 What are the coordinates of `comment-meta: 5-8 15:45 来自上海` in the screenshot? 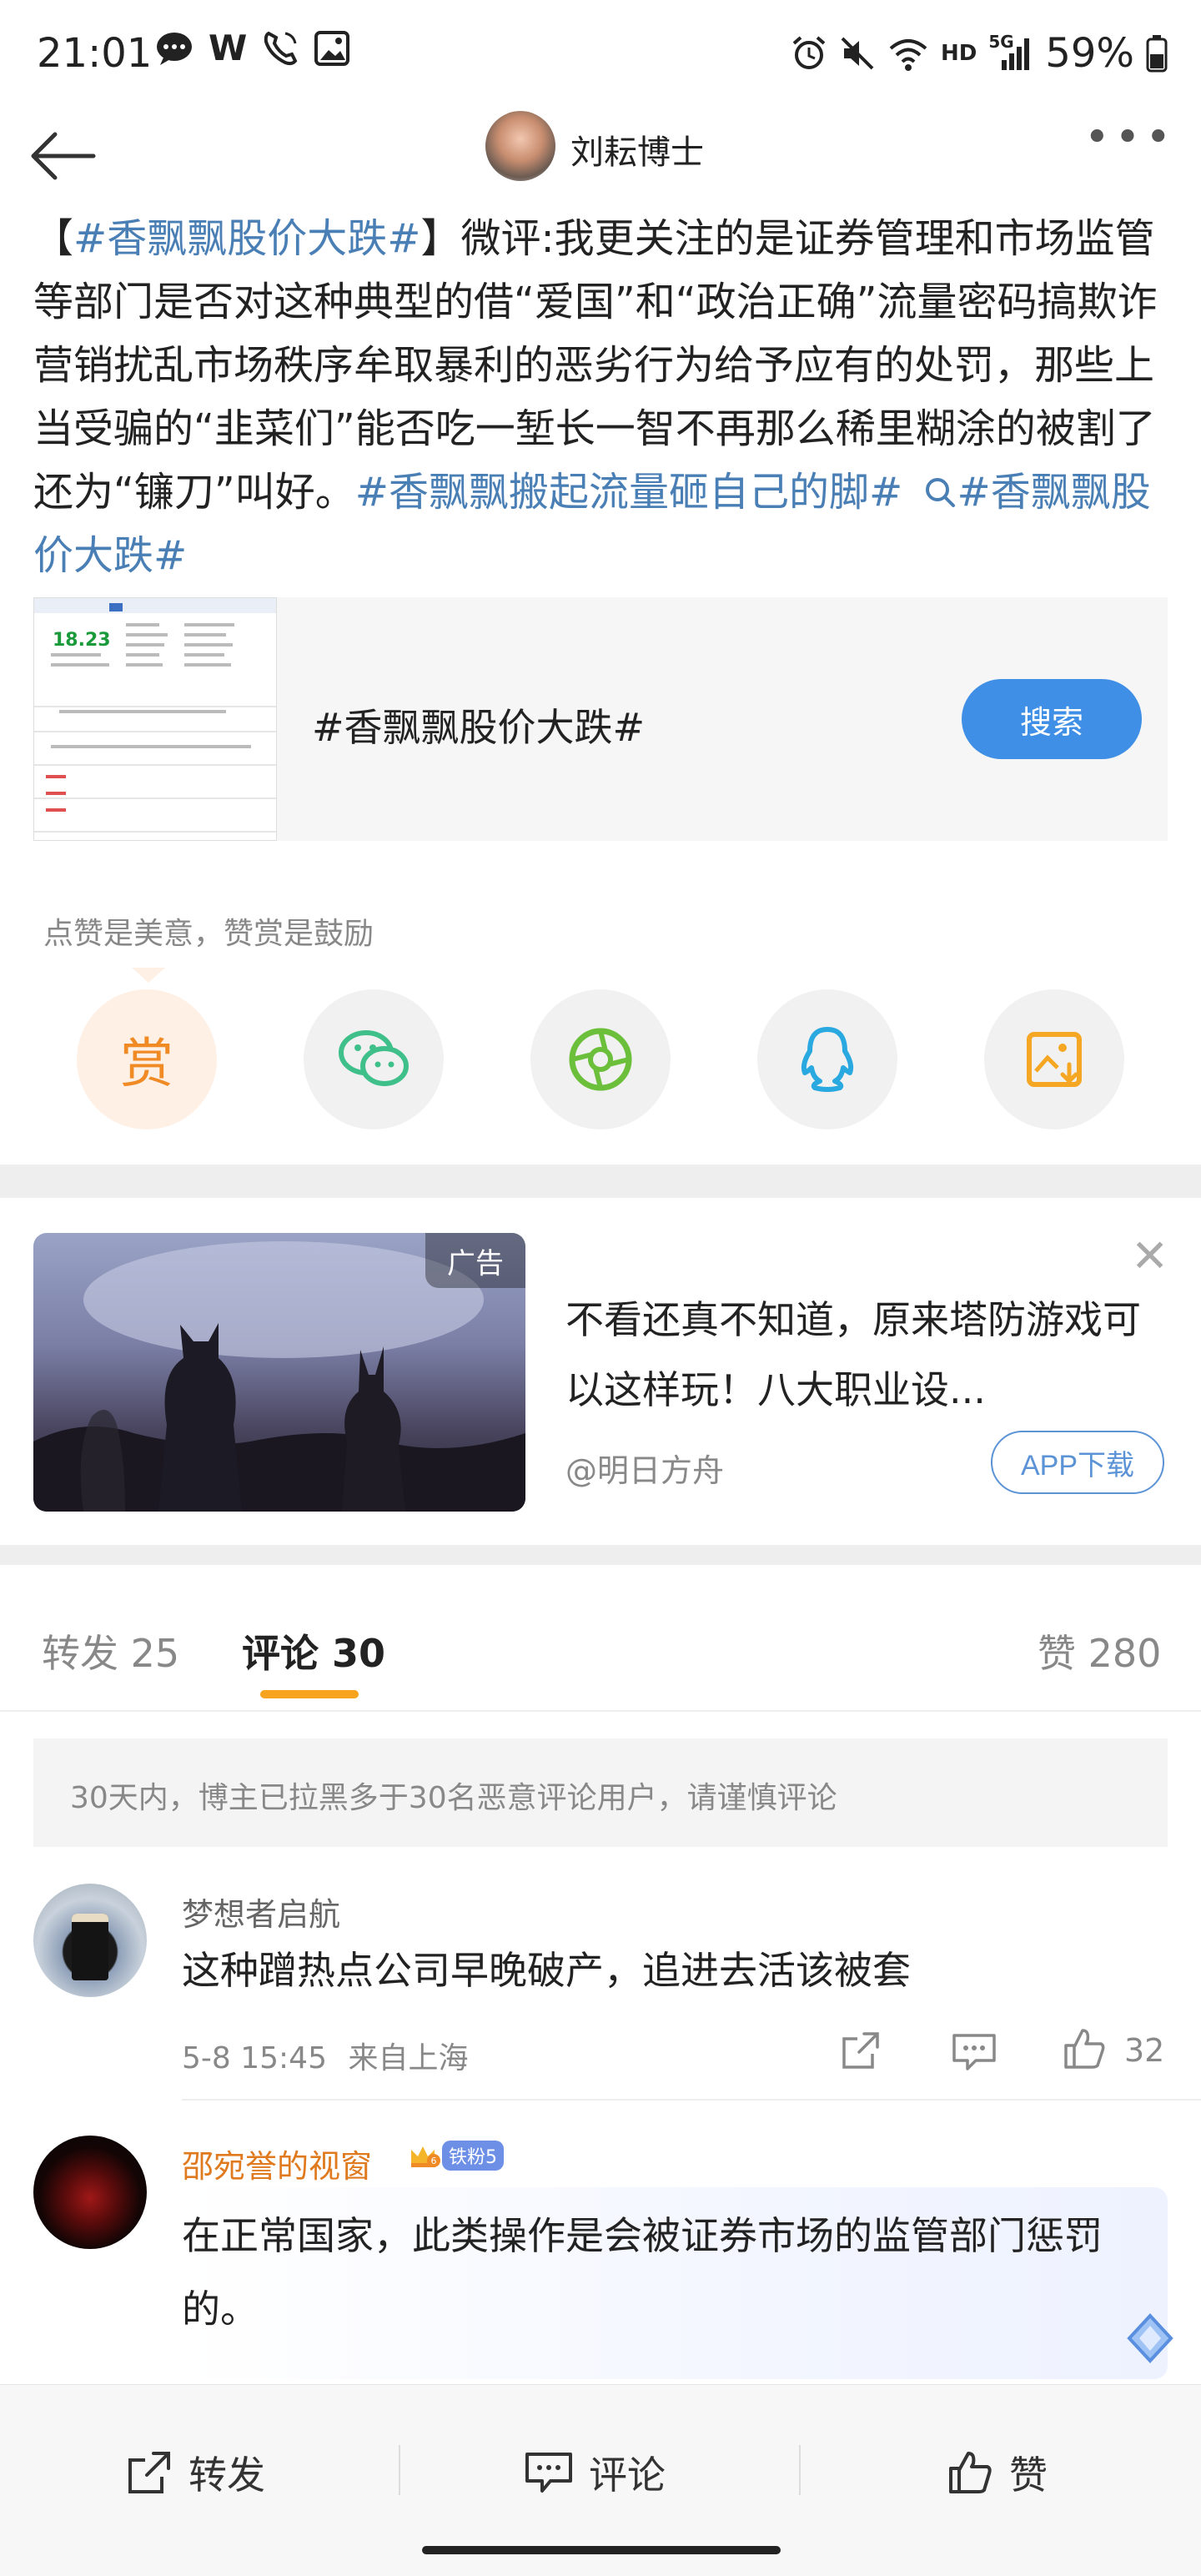 It's located at (325, 2055).